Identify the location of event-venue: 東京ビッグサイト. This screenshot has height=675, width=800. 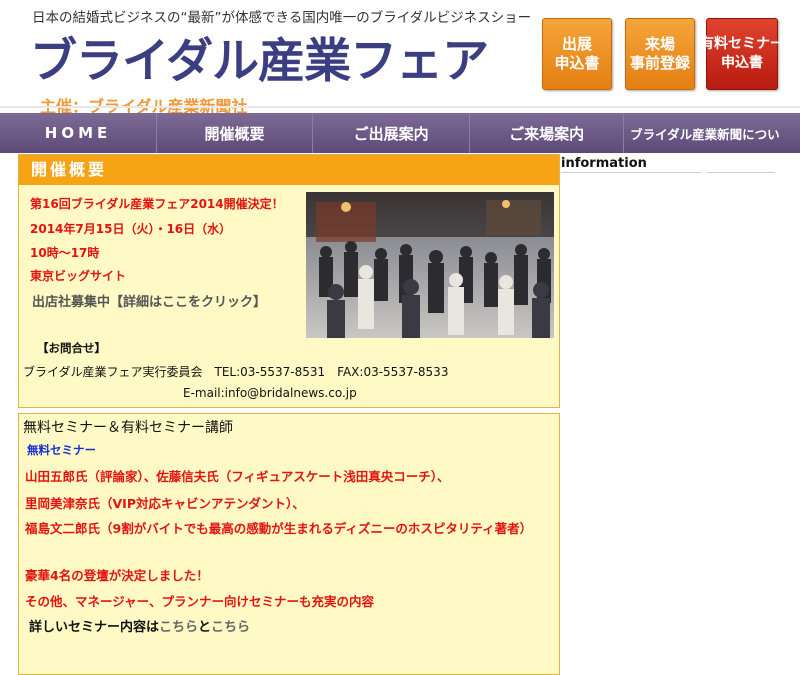
(78, 276).